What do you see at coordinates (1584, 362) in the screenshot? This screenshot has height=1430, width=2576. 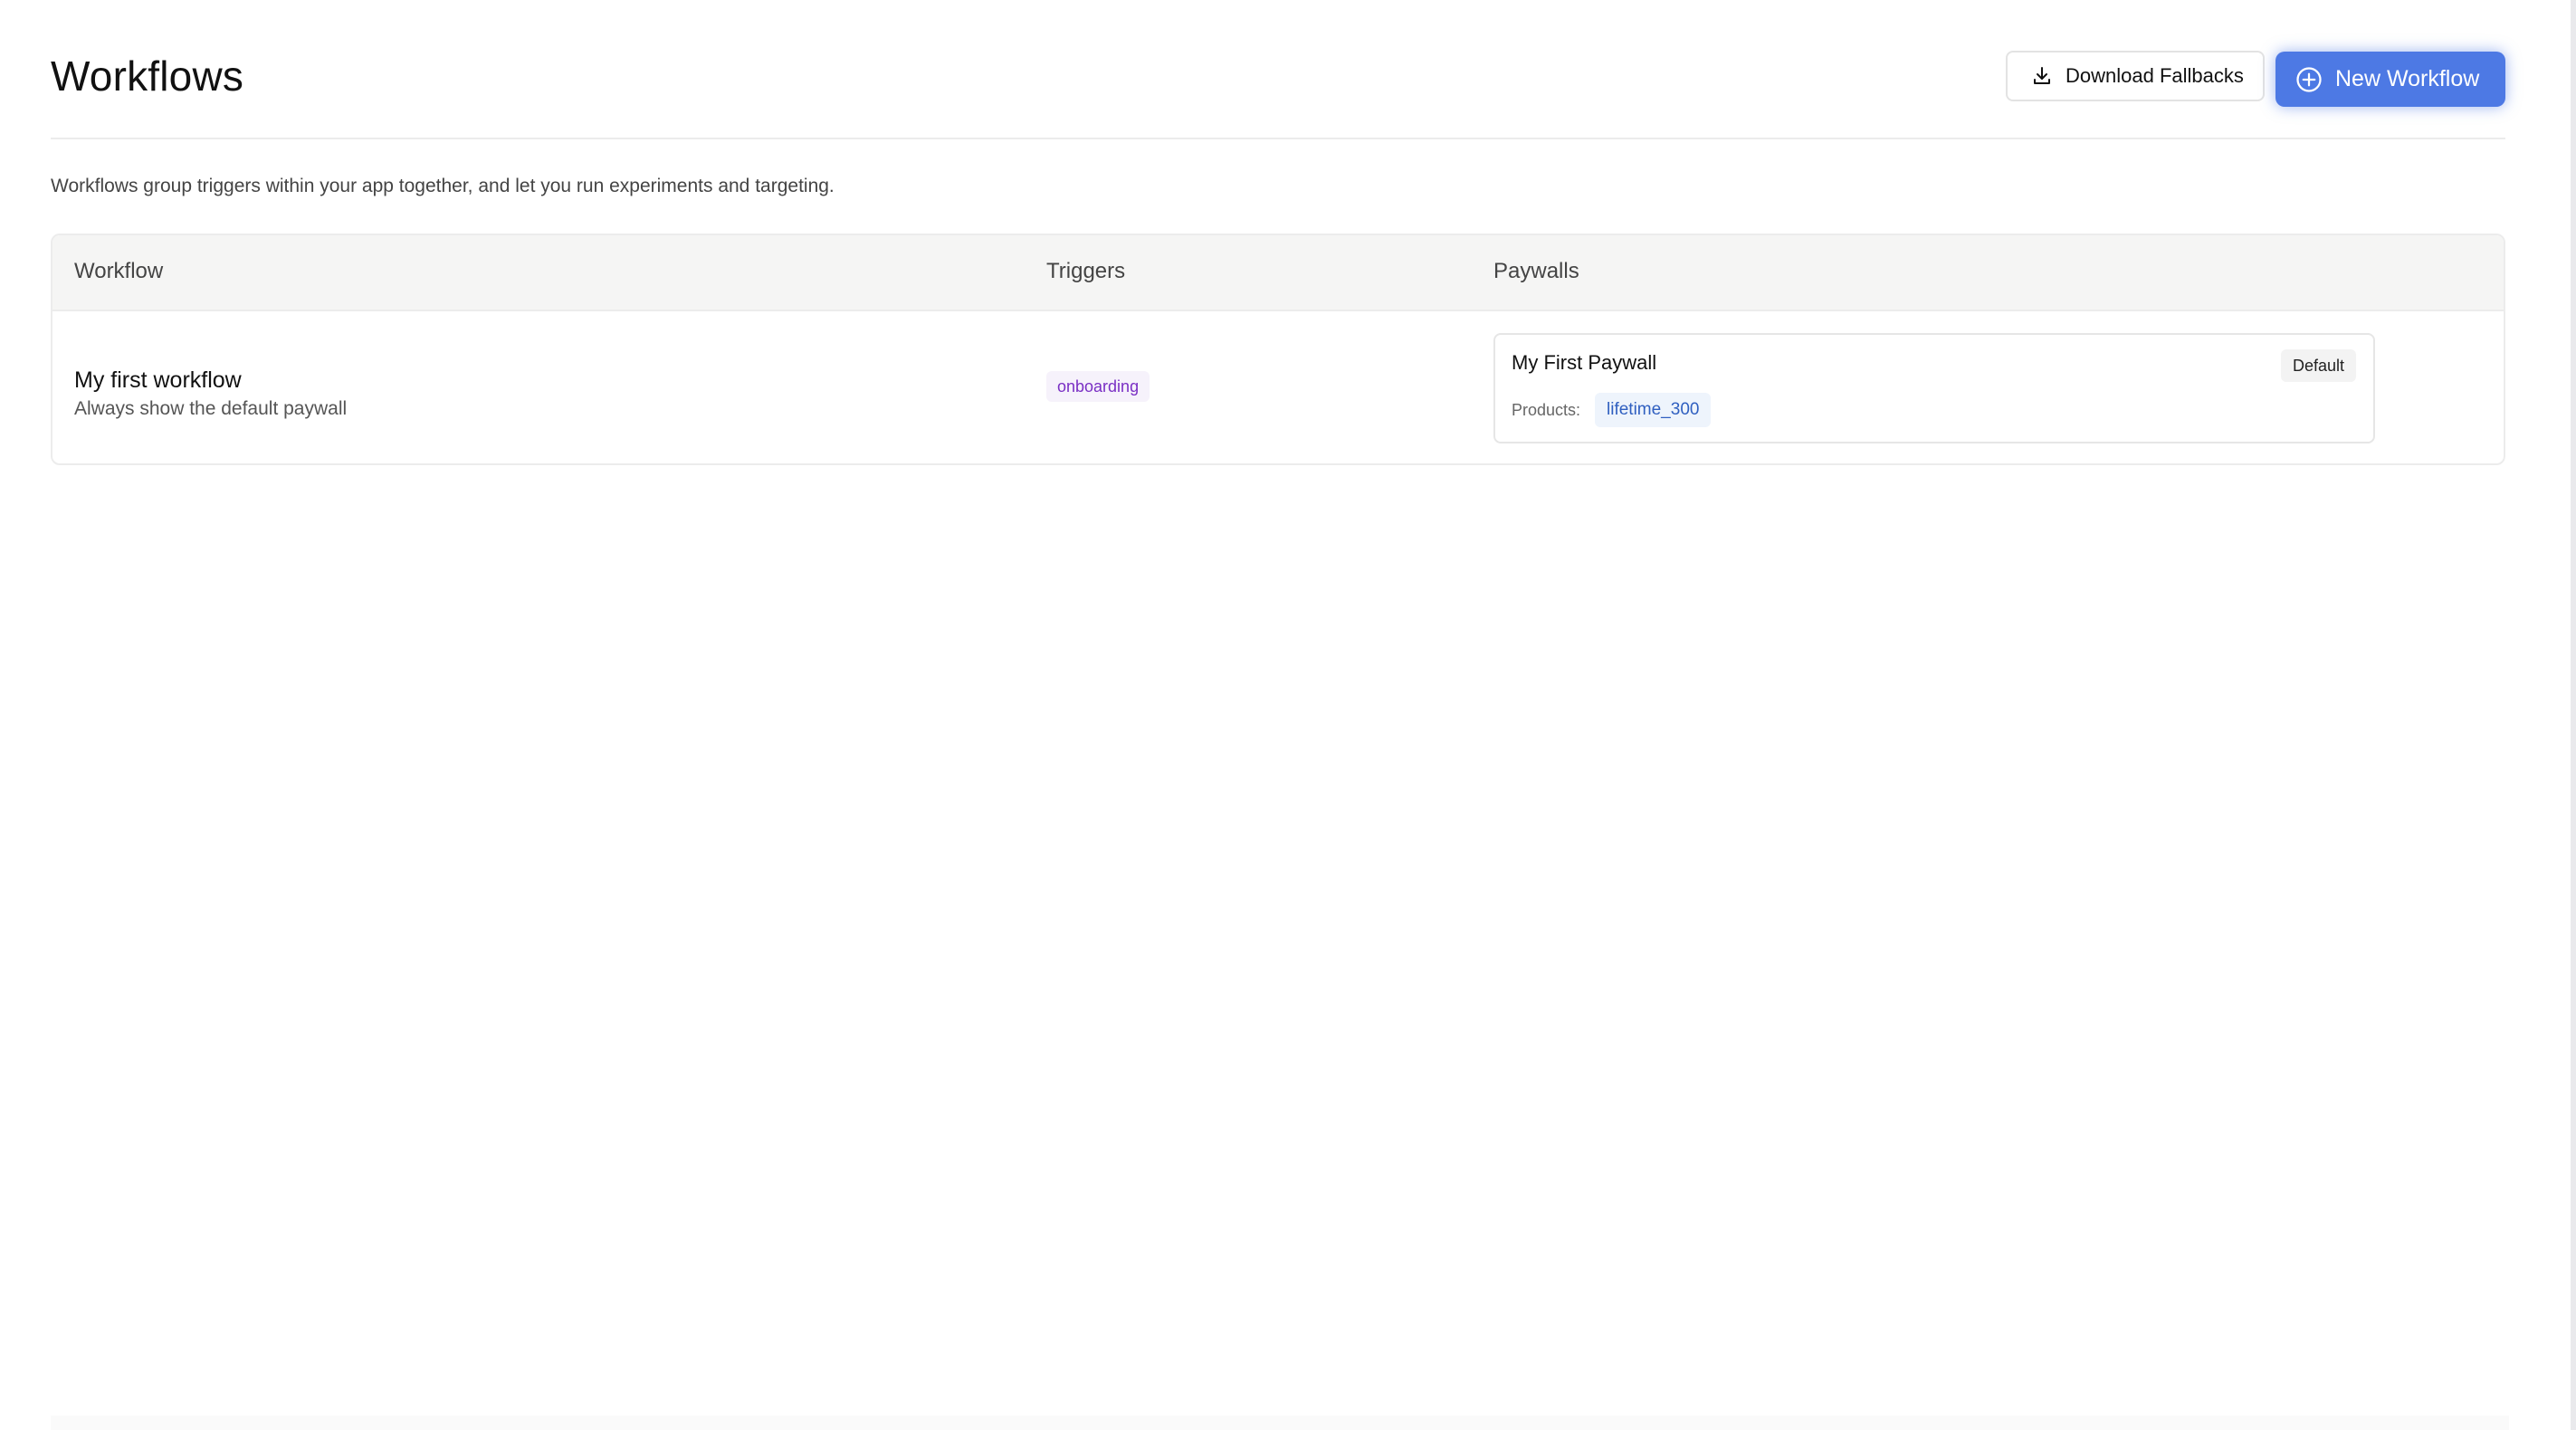 I see `paywall-name: My First Paywall` at bounding box center [1584, 362].